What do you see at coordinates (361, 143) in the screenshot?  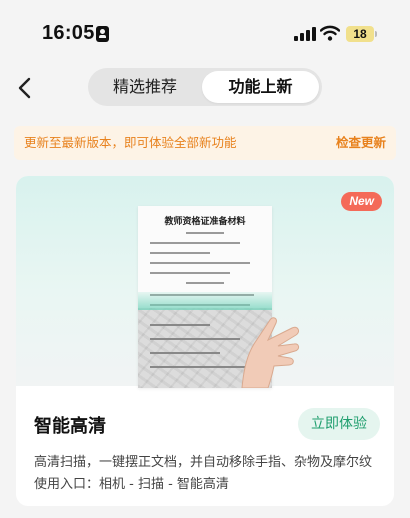 I see `check-update-link: 检查更新` at bounding box center [361, 143].